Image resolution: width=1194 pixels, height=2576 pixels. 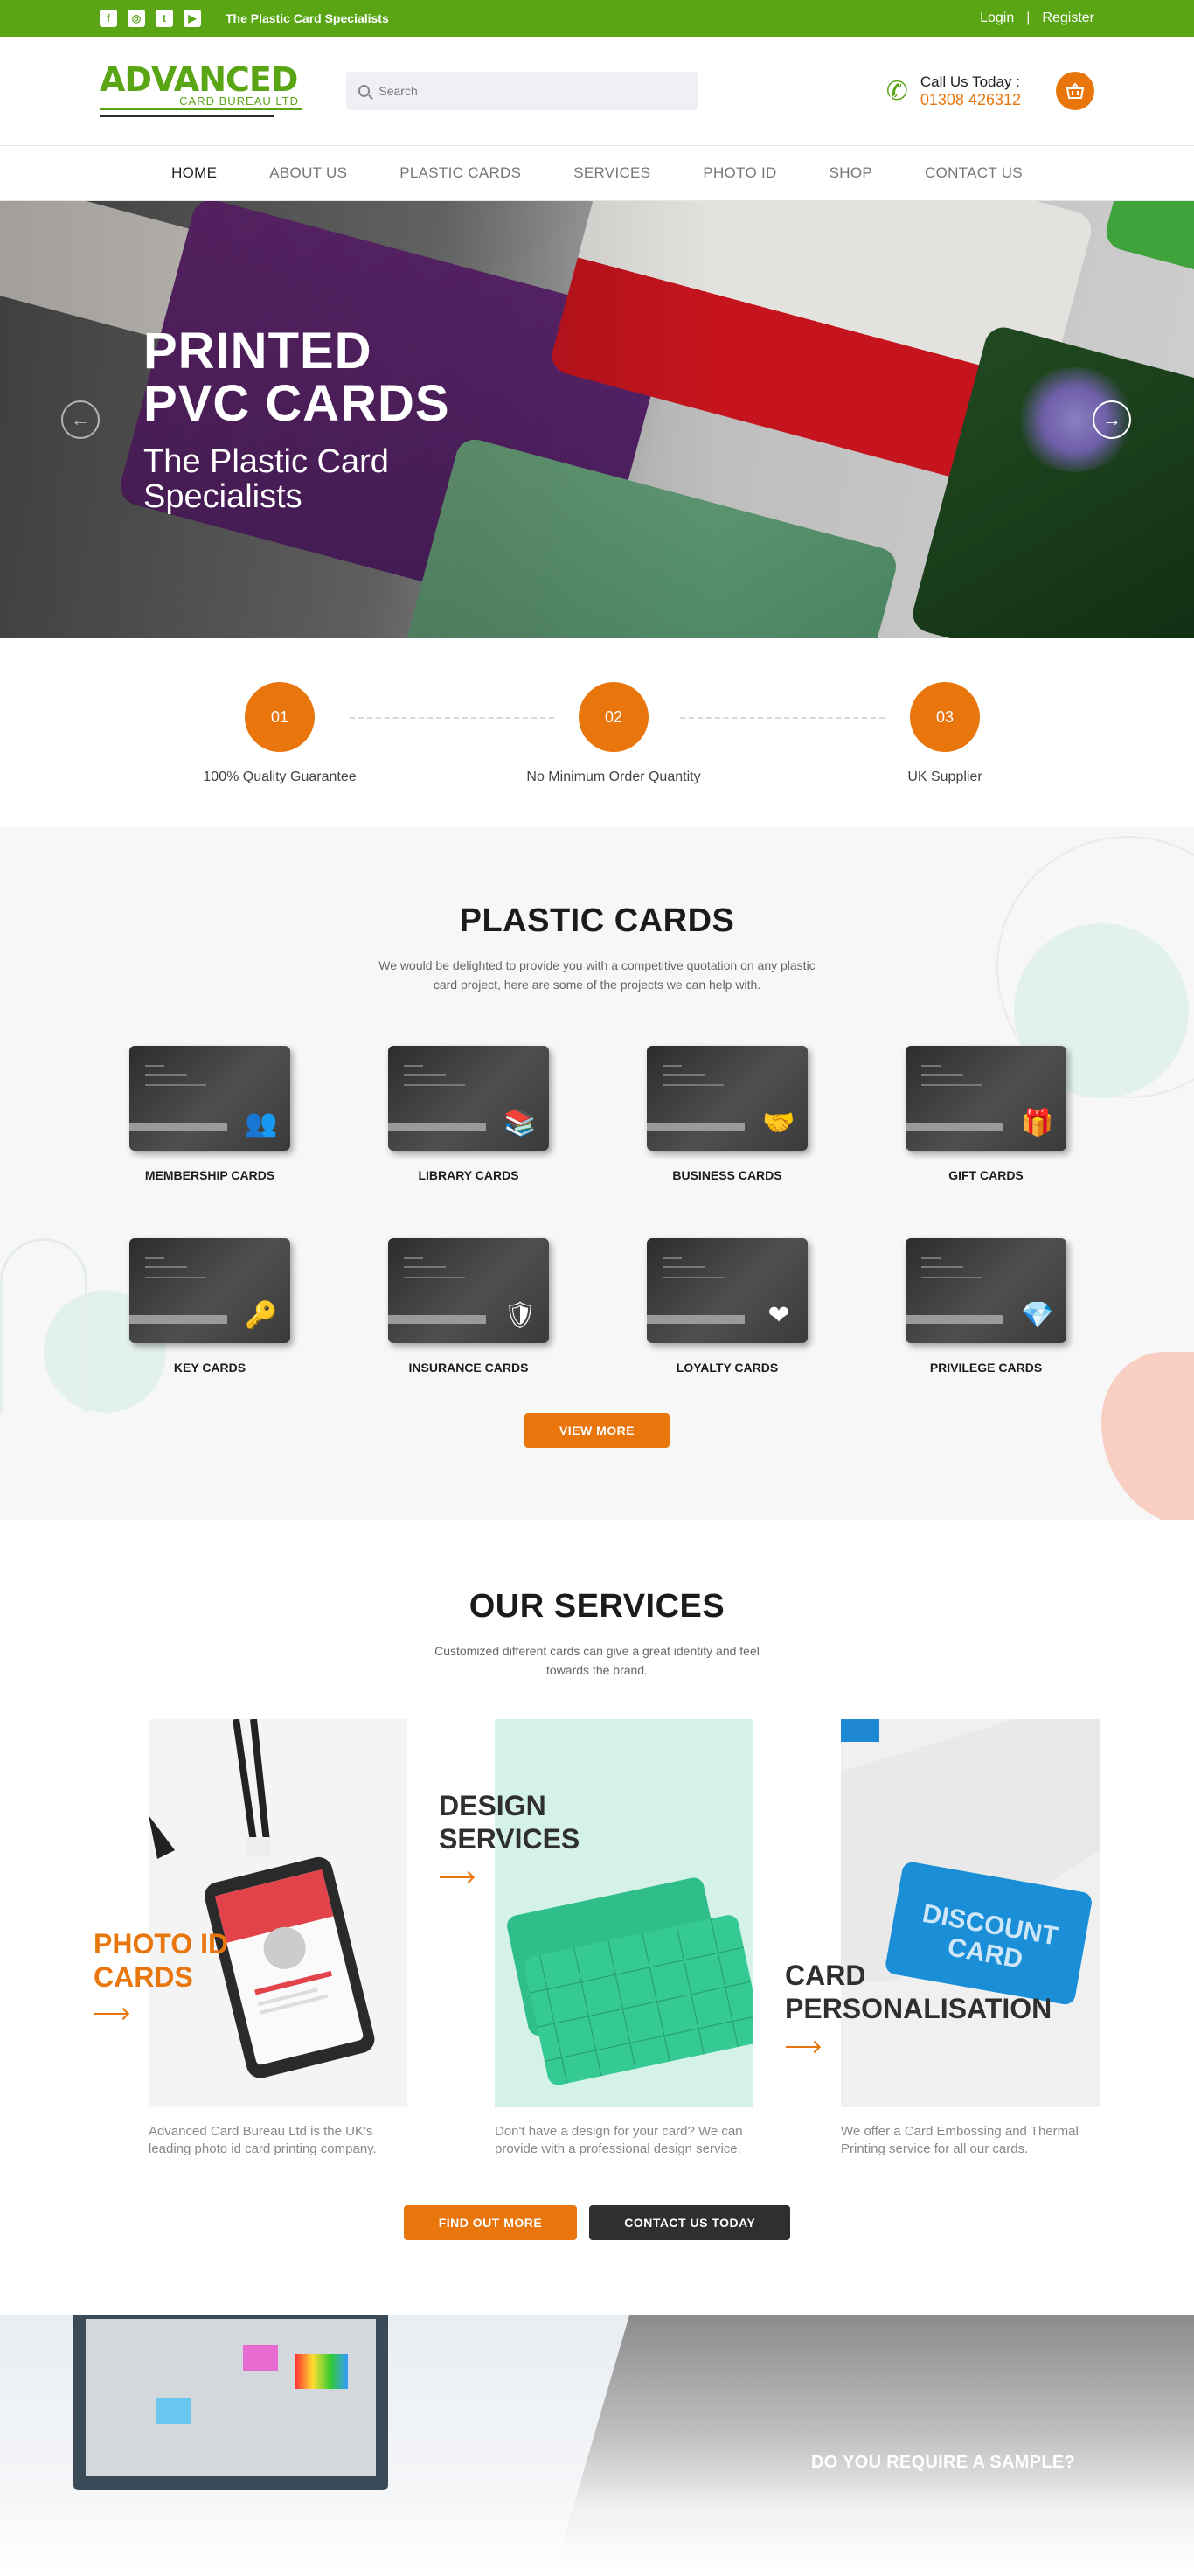 What do you see at coordinates (109, 18) in the screenshot?
I see `facebook-icon: f` at bounding box center [109, 18].